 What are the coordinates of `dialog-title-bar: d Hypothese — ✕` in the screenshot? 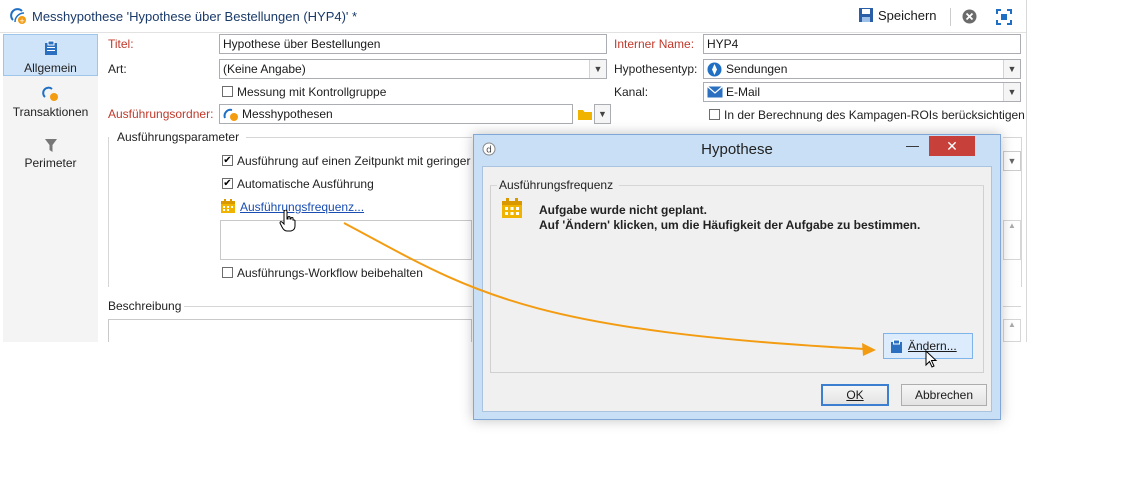 It's located at (737, 150).